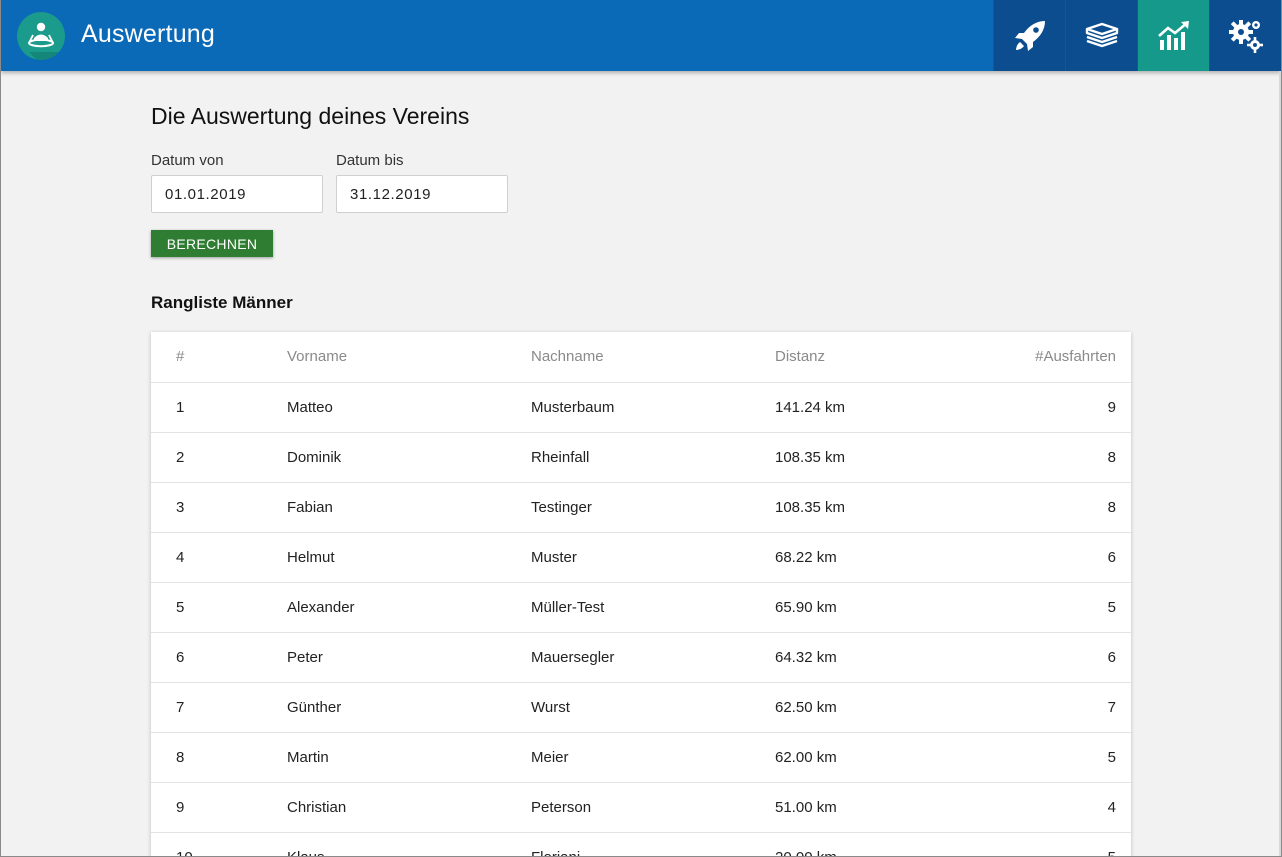 The width and height of the screenshot is (1282, 857). Describe the element at coordinates (1280, 463) in the screenshot. I see `window-edge` at that location.